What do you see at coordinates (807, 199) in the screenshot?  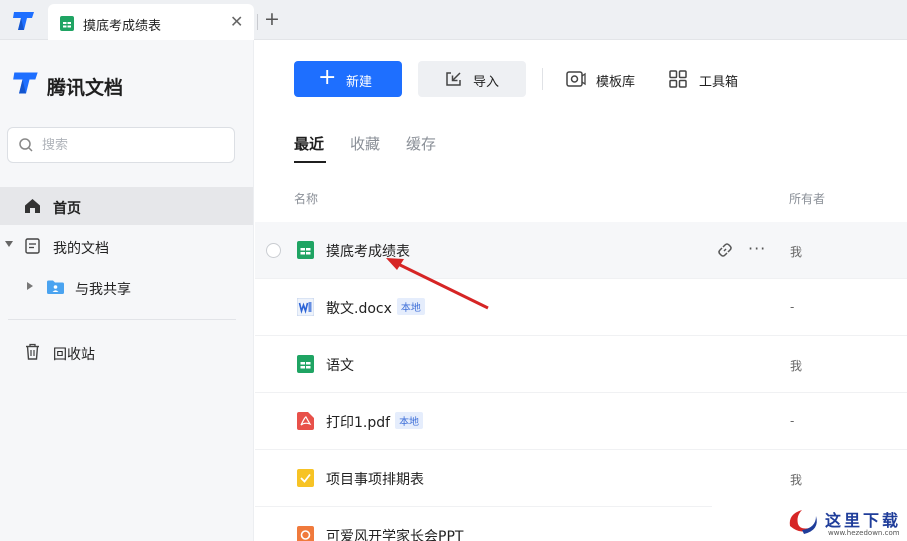 I see `column-header-owner: 所有者` at bounding box center [807, 199].